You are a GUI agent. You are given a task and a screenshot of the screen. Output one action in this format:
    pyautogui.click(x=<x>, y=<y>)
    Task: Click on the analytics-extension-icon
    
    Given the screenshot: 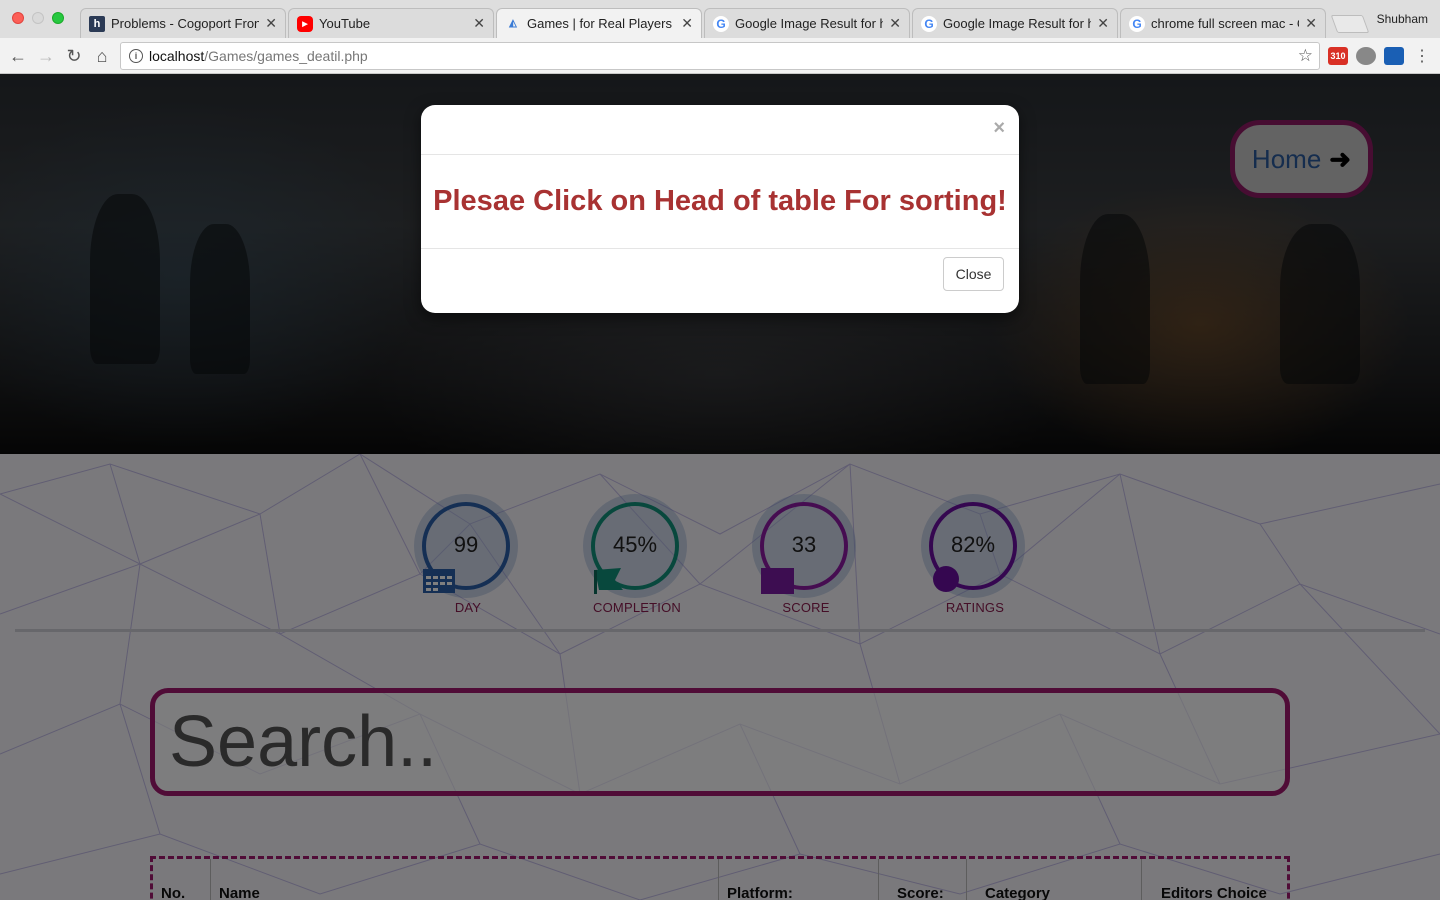 What is the action you would take?
    pyautogui.click(x=1394, y=56)
    